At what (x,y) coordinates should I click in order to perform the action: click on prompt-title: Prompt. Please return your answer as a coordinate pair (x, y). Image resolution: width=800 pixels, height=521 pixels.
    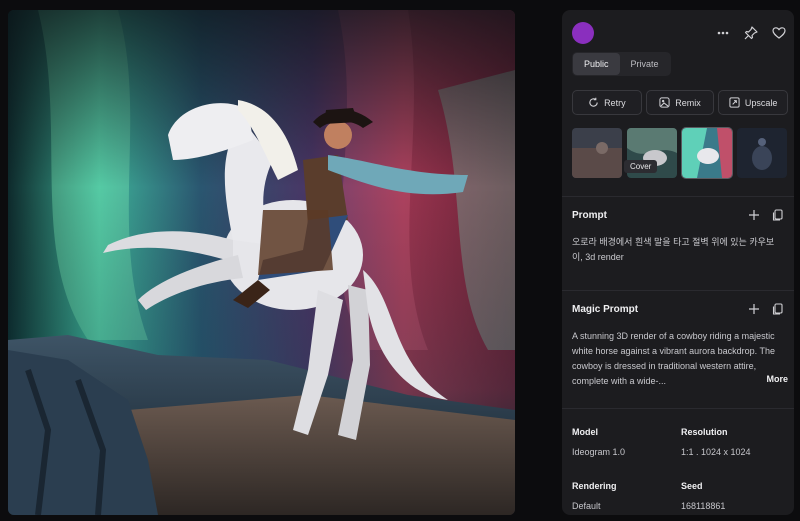
    Looking at the image, I should click on (589, 215).